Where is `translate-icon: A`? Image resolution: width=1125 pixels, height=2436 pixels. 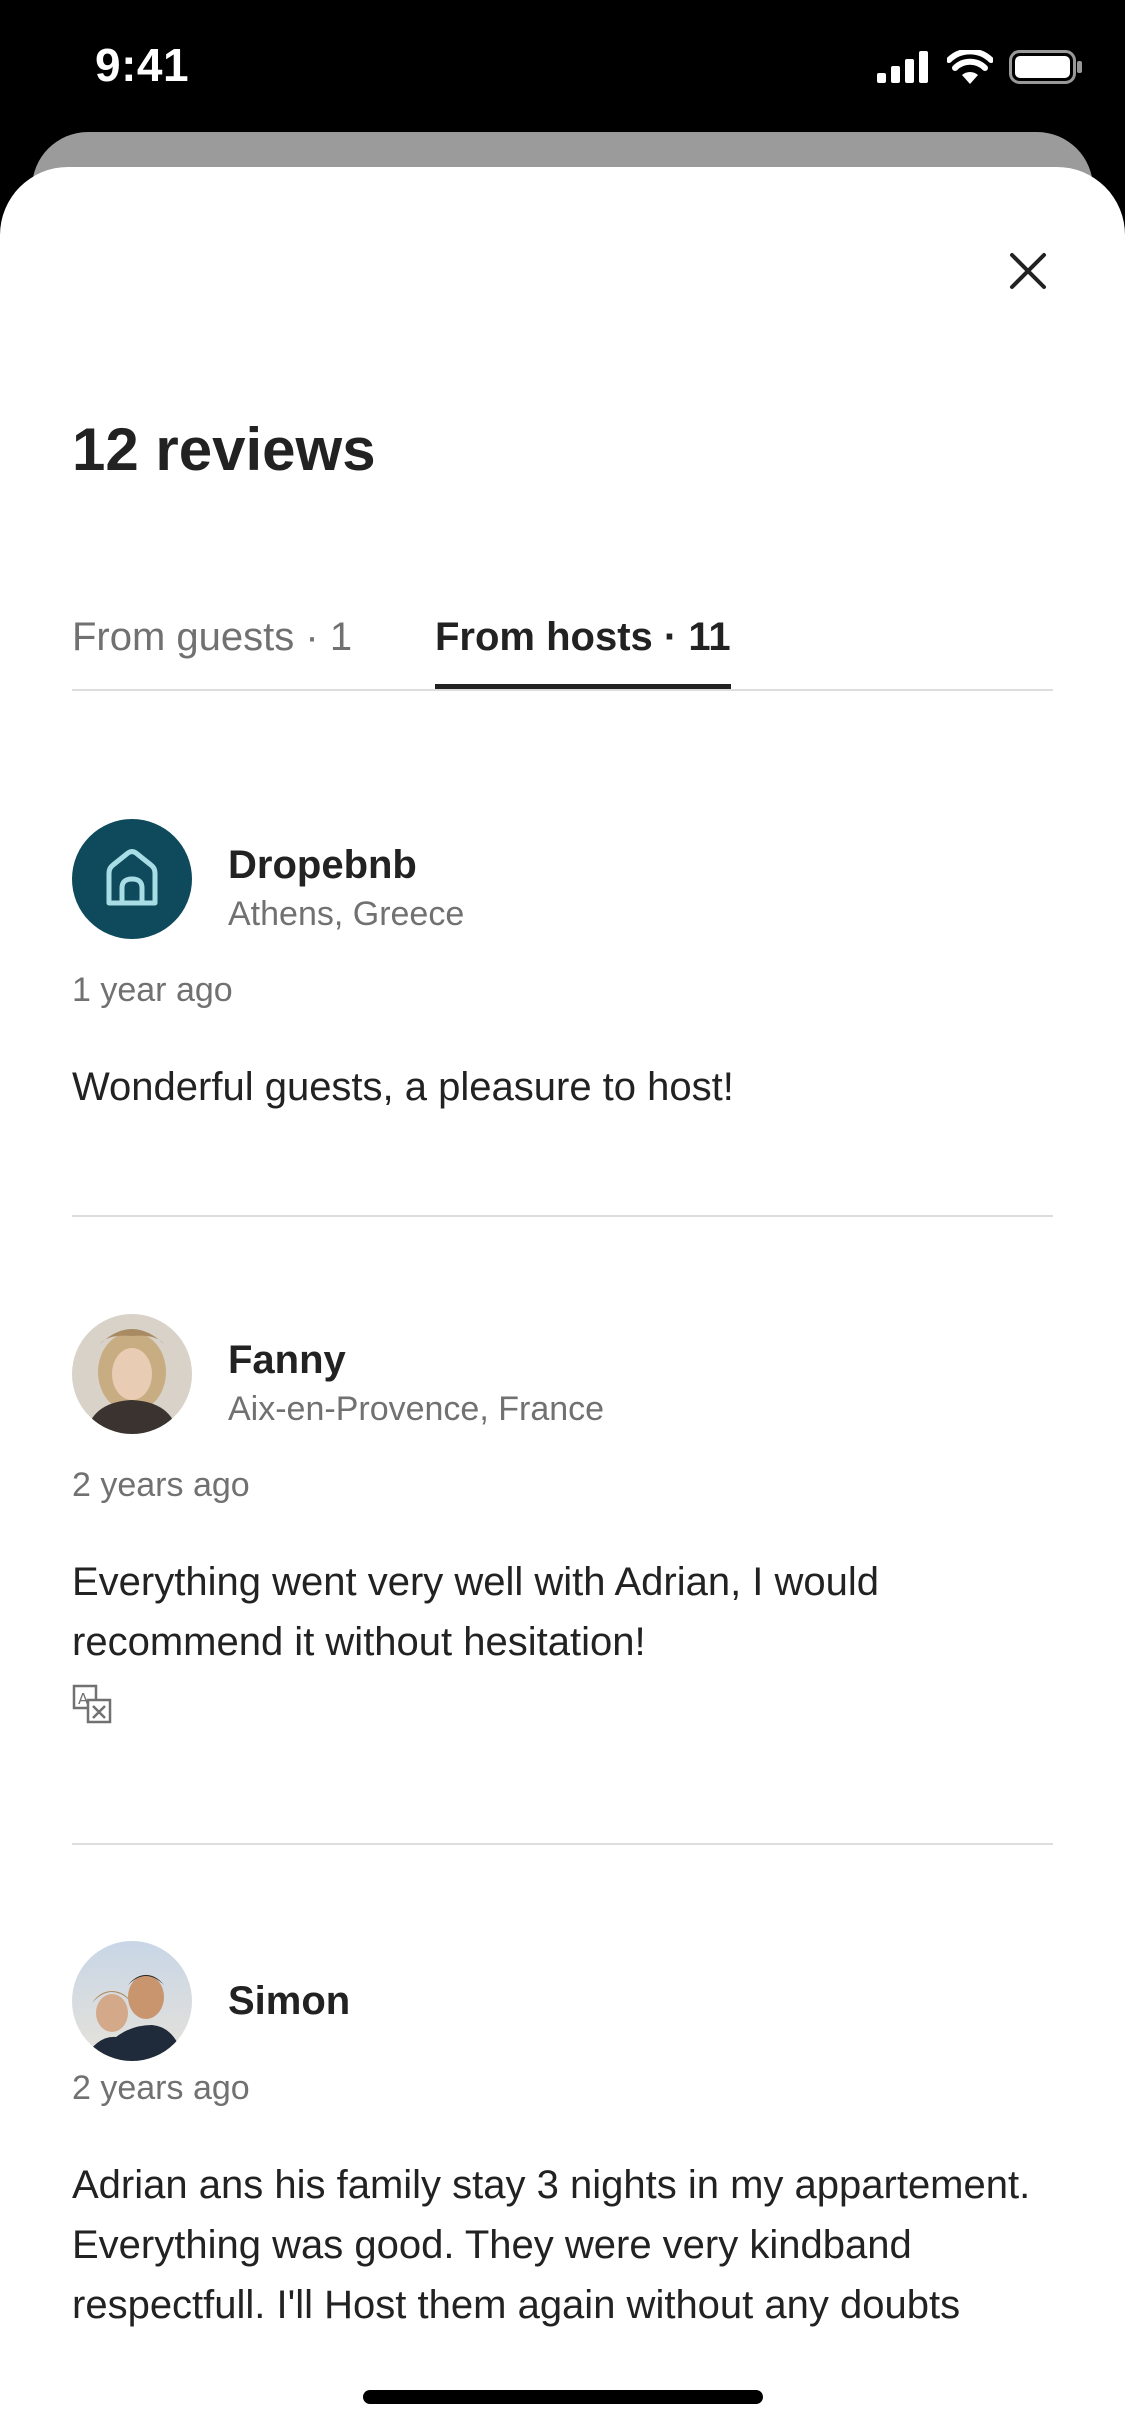
translate-icon: A is located at coordinates (92, 1704).